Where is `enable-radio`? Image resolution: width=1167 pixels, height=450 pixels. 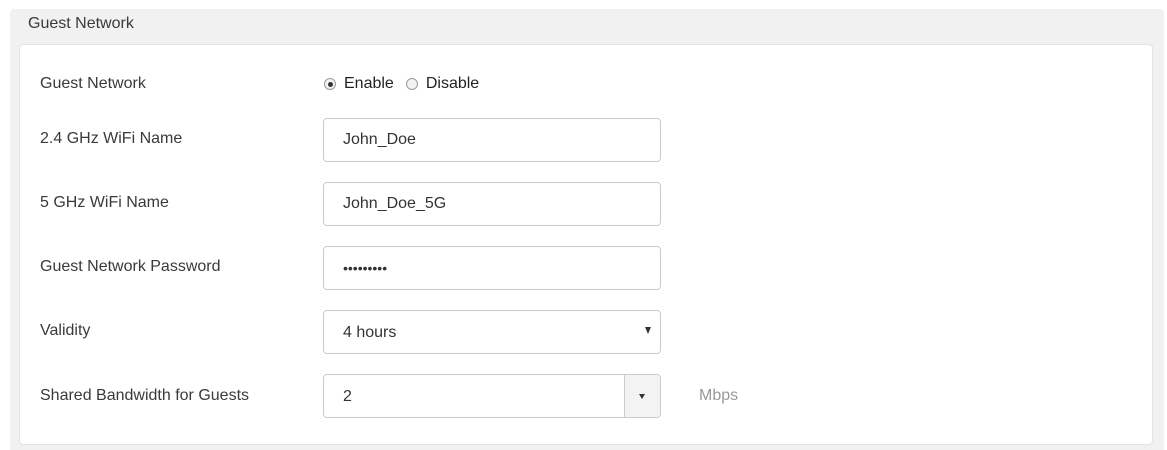
enable-radio is located at coordinates (330, 84).